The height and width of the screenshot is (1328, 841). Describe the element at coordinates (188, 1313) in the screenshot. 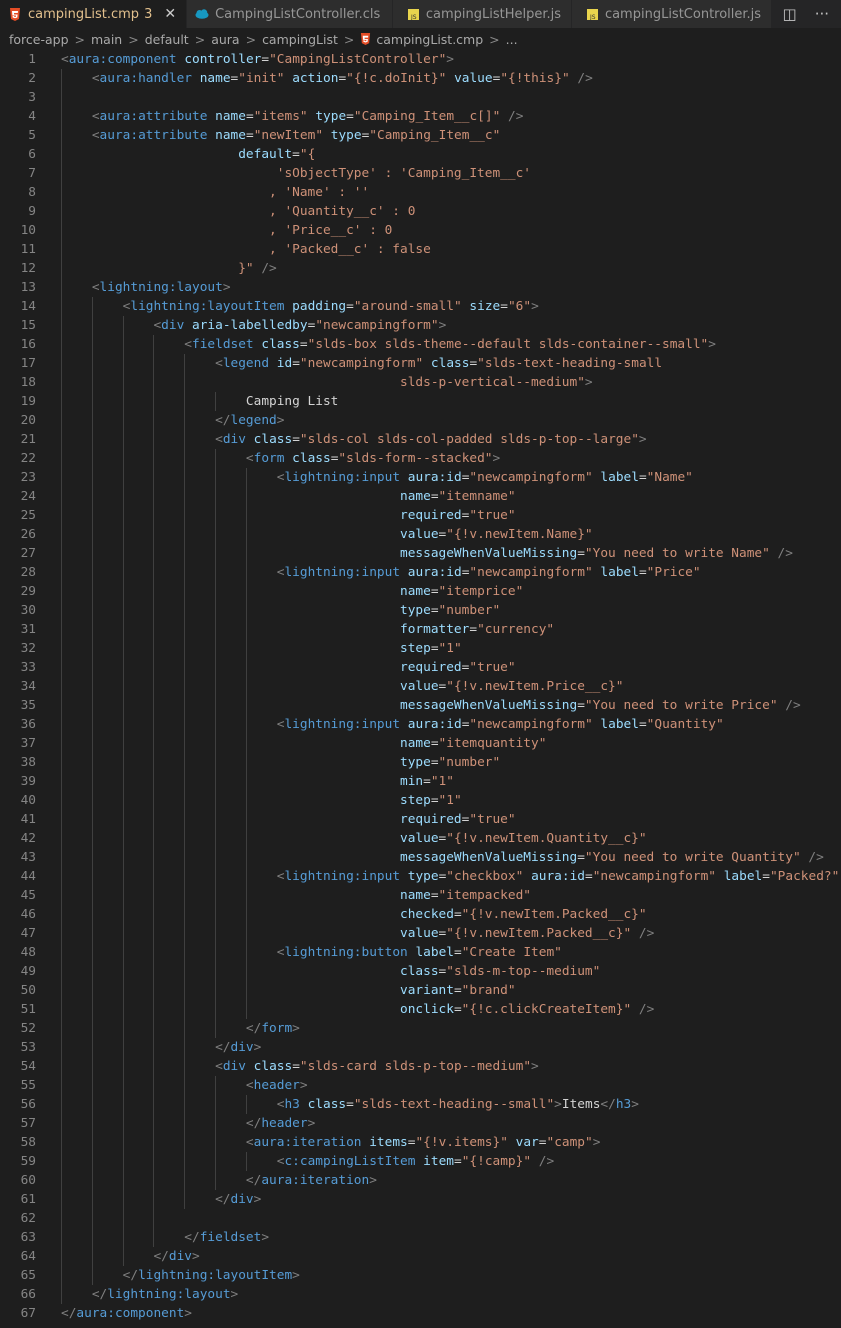

I see `code-token: >` at that location.